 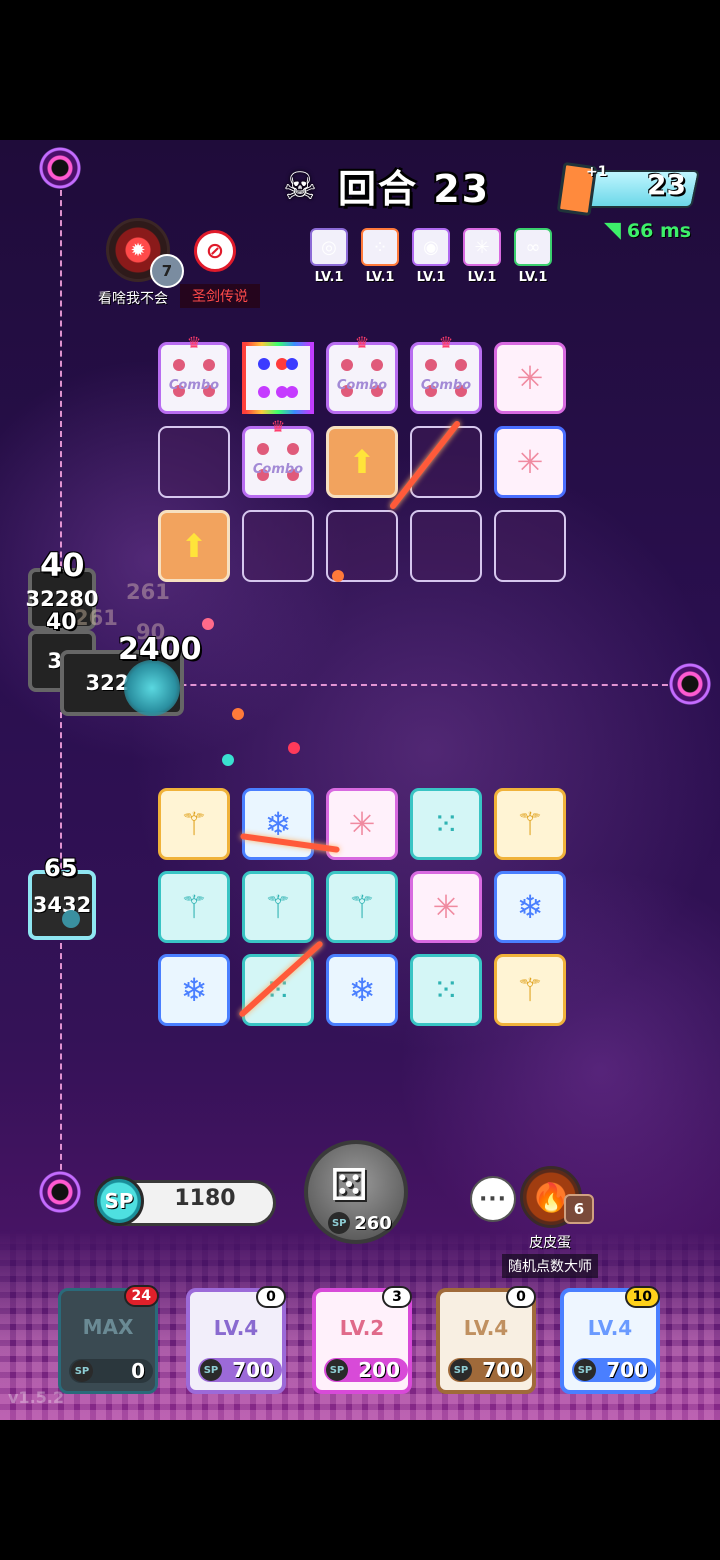 I want to click on level-item: ✳ LV.1, so click(x=482, y=256).